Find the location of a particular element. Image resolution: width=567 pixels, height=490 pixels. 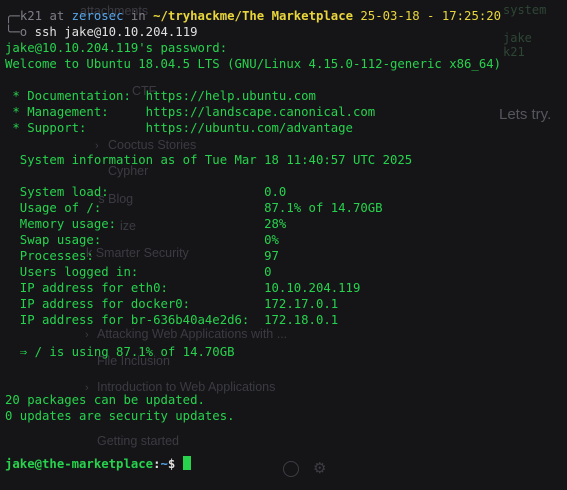

prompt-cwd: ~ is located at coordinates (164, 464).